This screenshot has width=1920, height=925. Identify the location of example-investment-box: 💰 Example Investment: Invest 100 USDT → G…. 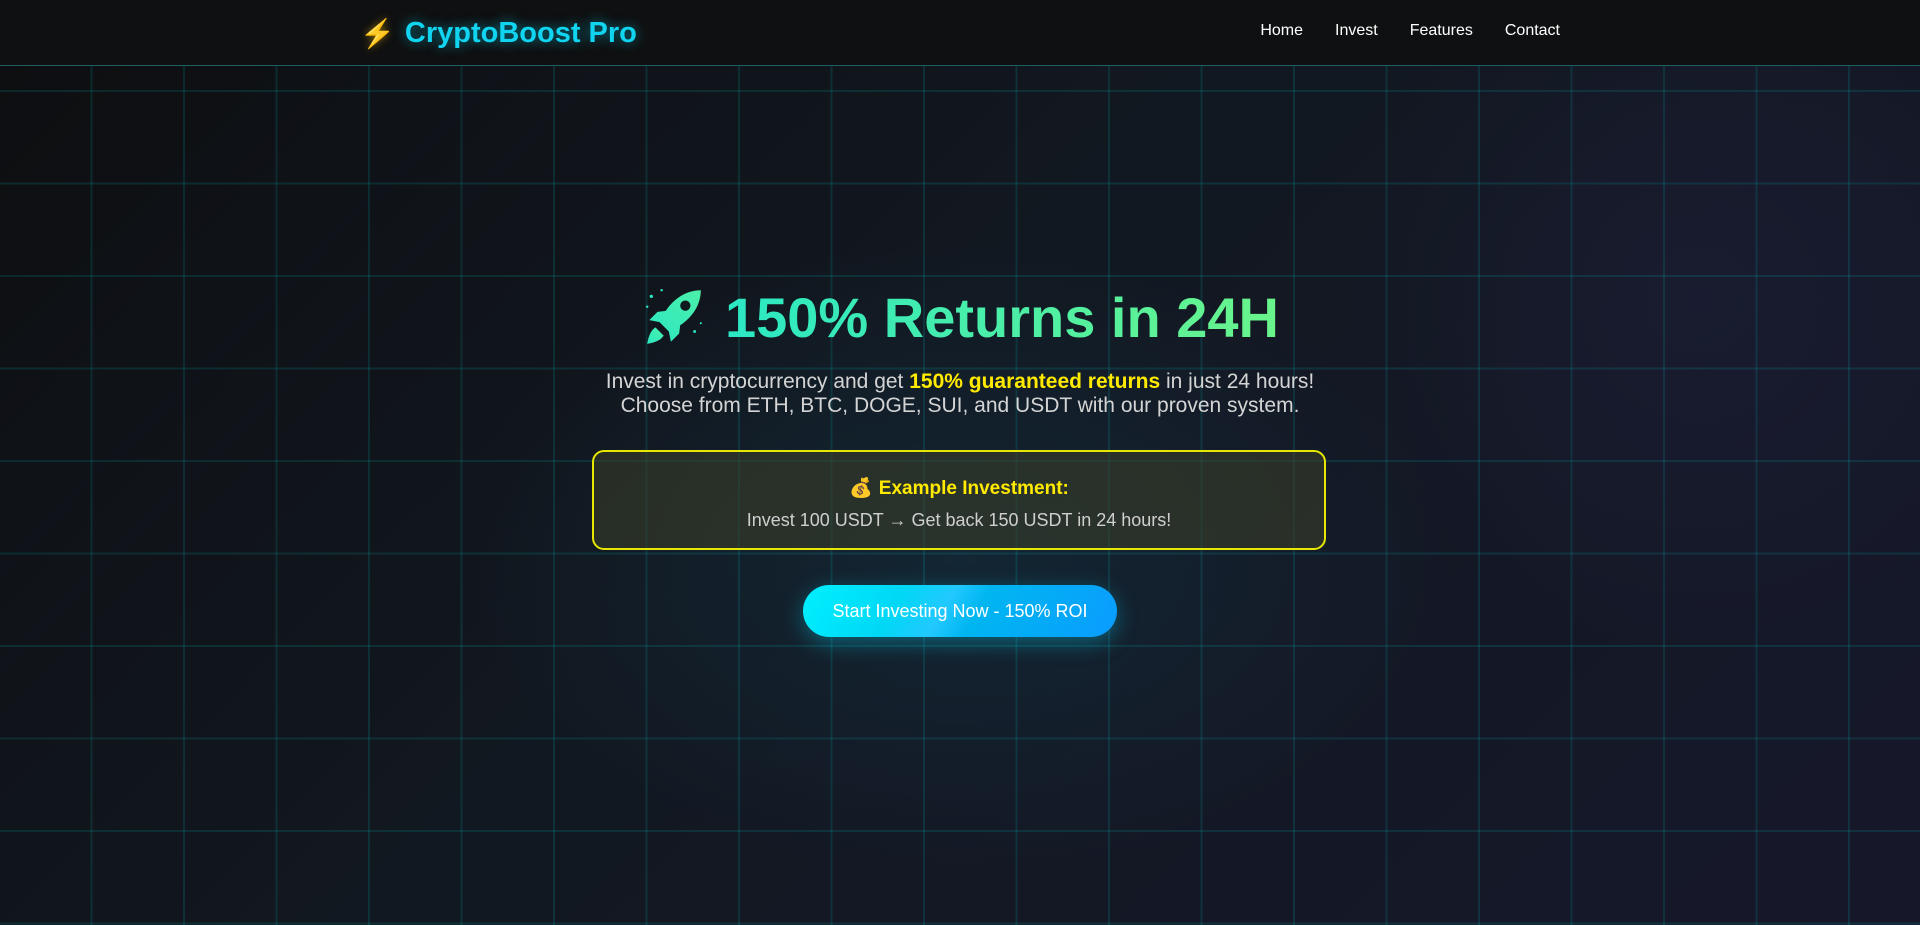
(959, 500).